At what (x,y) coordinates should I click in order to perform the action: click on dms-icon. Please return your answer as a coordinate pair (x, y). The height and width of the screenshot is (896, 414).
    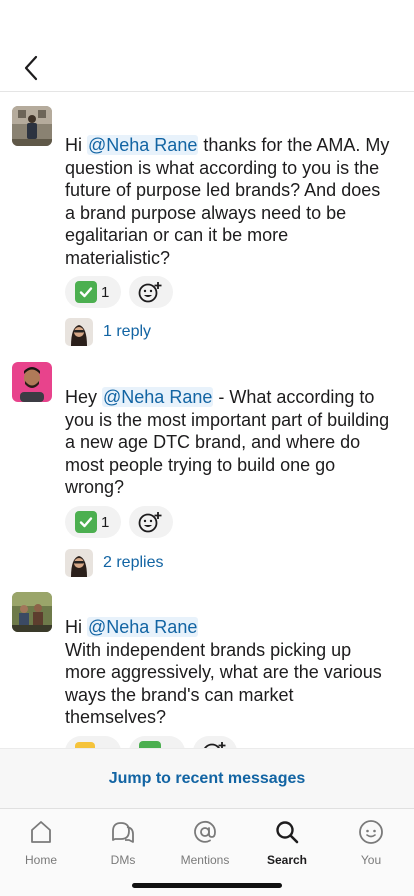
    Looking at the image, I should click on (123, 832).